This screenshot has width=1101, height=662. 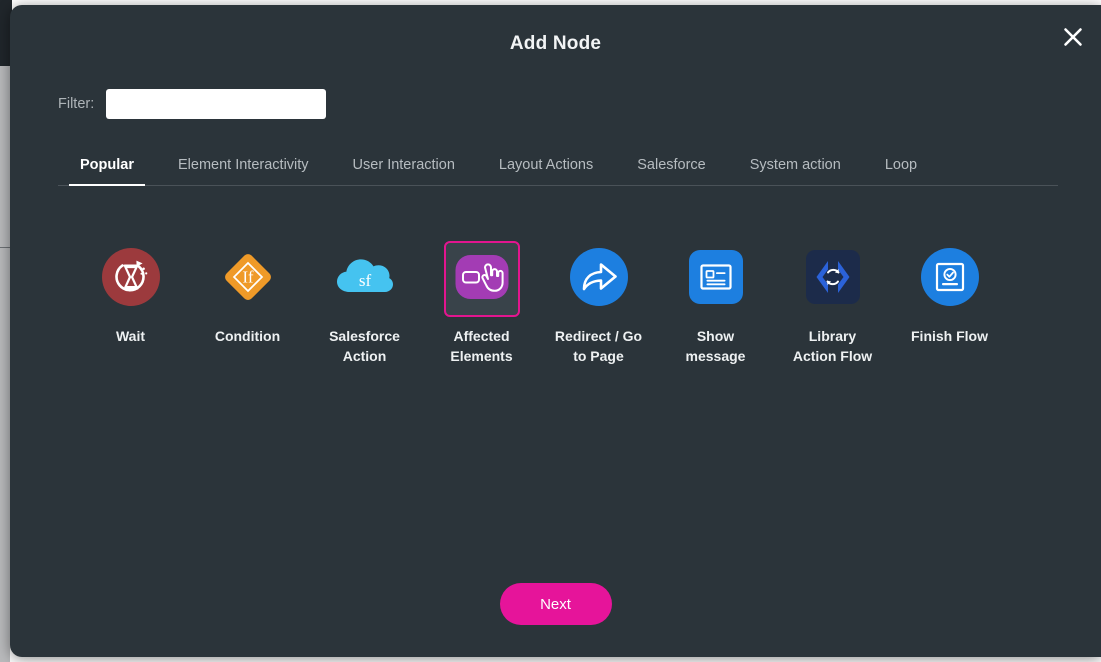 I want to click on filter-row: Filter:, so click(x=192, y=104).